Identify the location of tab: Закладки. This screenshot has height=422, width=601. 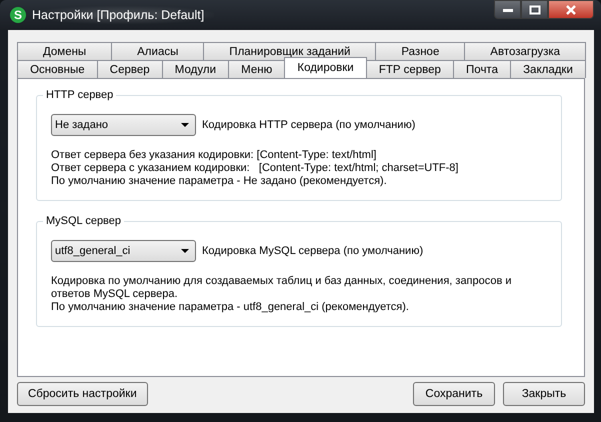
(548, 69).